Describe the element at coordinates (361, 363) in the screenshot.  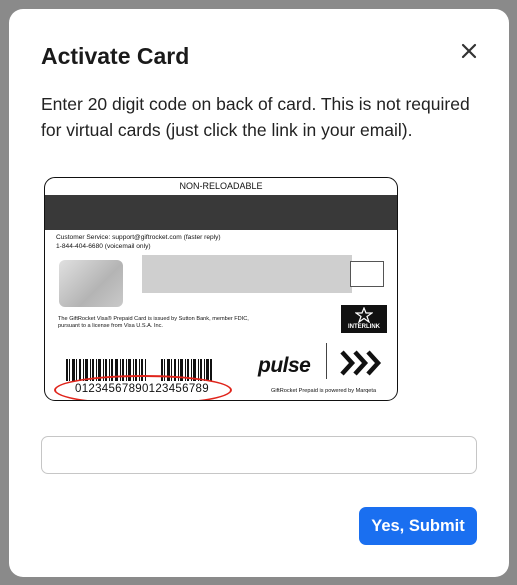
I see `marqeta-chevrons-icon` at that location.